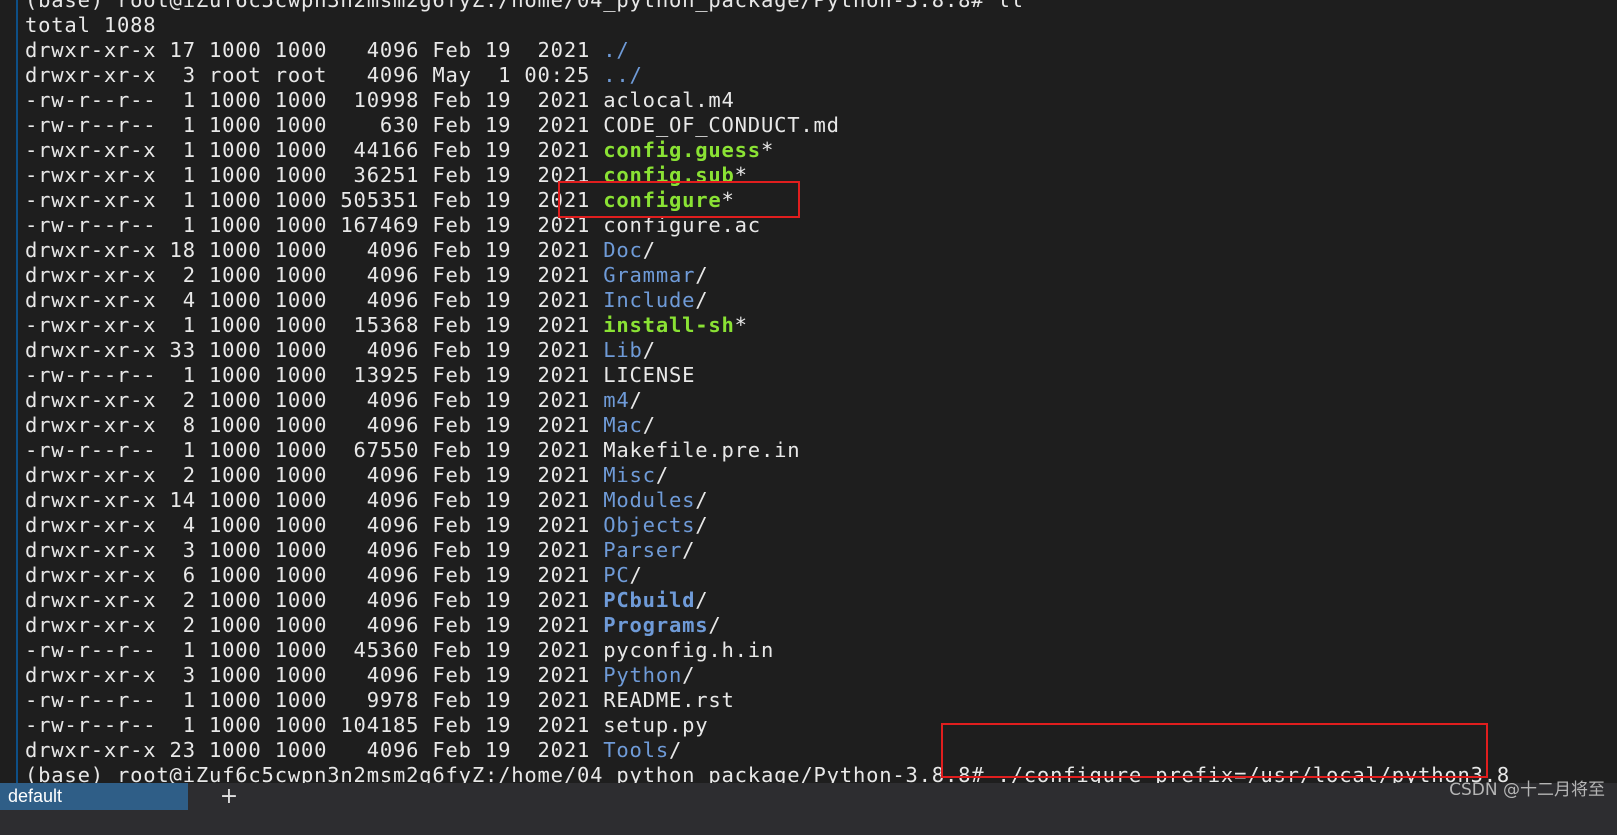  What do you see at coordinates (314, 350) in the screenshot?
I see `line-text: drwxr-xr-x 33 1000 1000 4096 Feb 19 2021` at bounding box center [314, 350].